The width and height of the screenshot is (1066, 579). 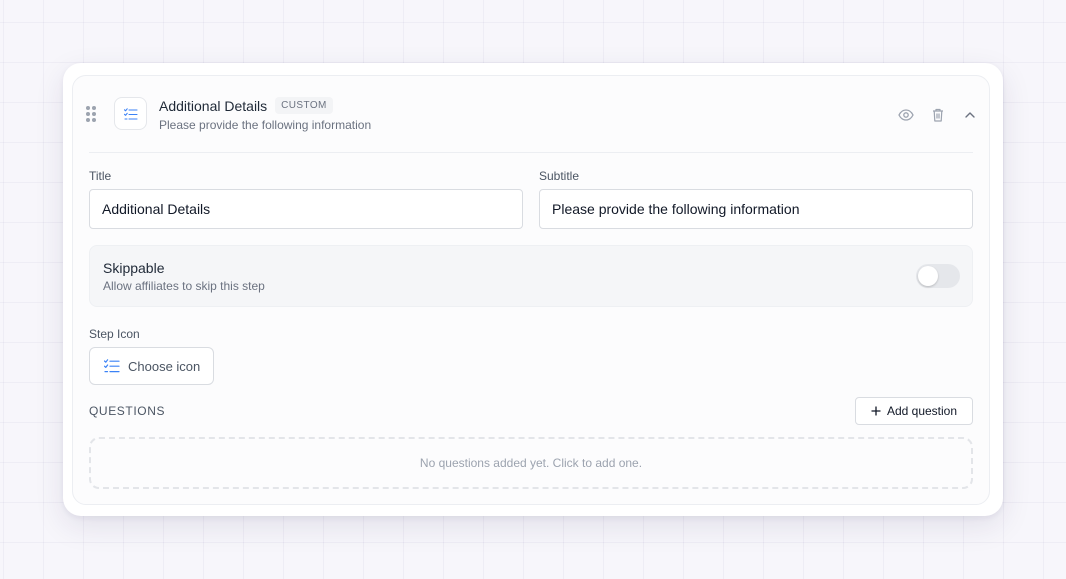 What do you see at coordinates (100, 176) in the screenshot?
I see `title-label: Title` at bounding box center [100, 176].